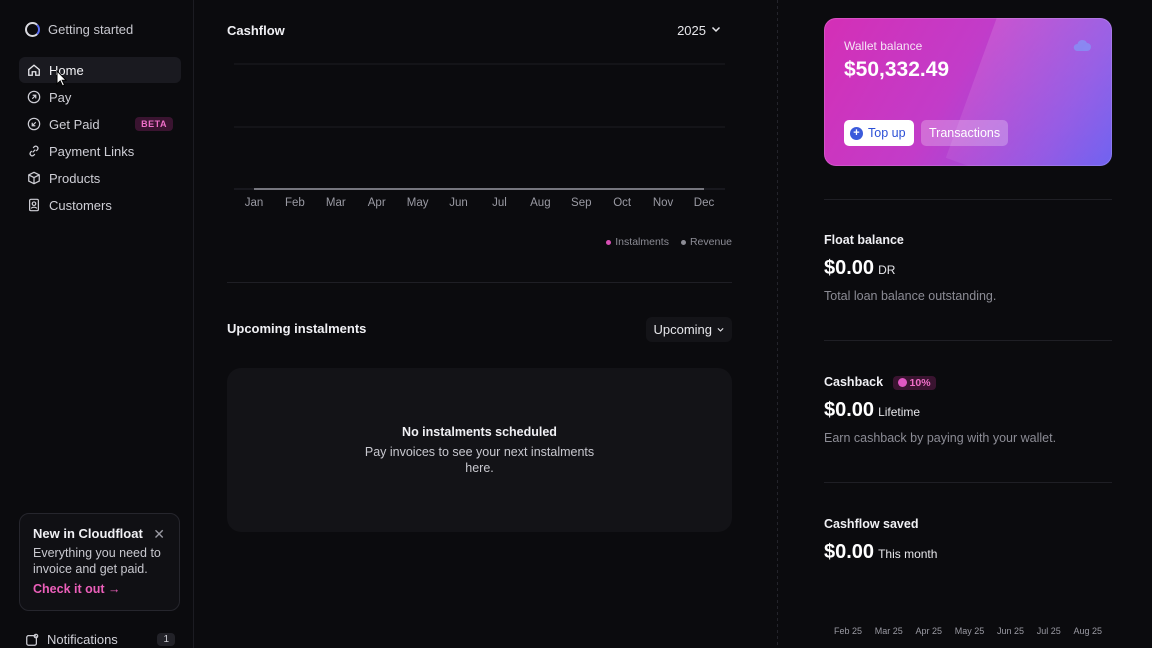  Describe the element at coordinates (897, 69) in the screenshot. I see `wallet-amount: $50,332.49` at that location.